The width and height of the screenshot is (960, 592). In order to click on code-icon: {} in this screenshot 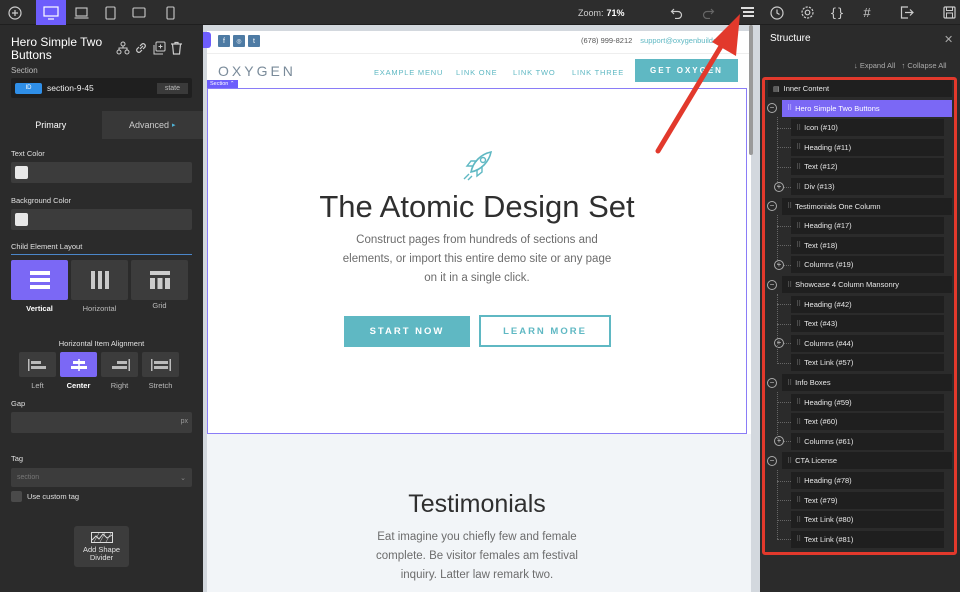, I will do `click(837, 12)`.